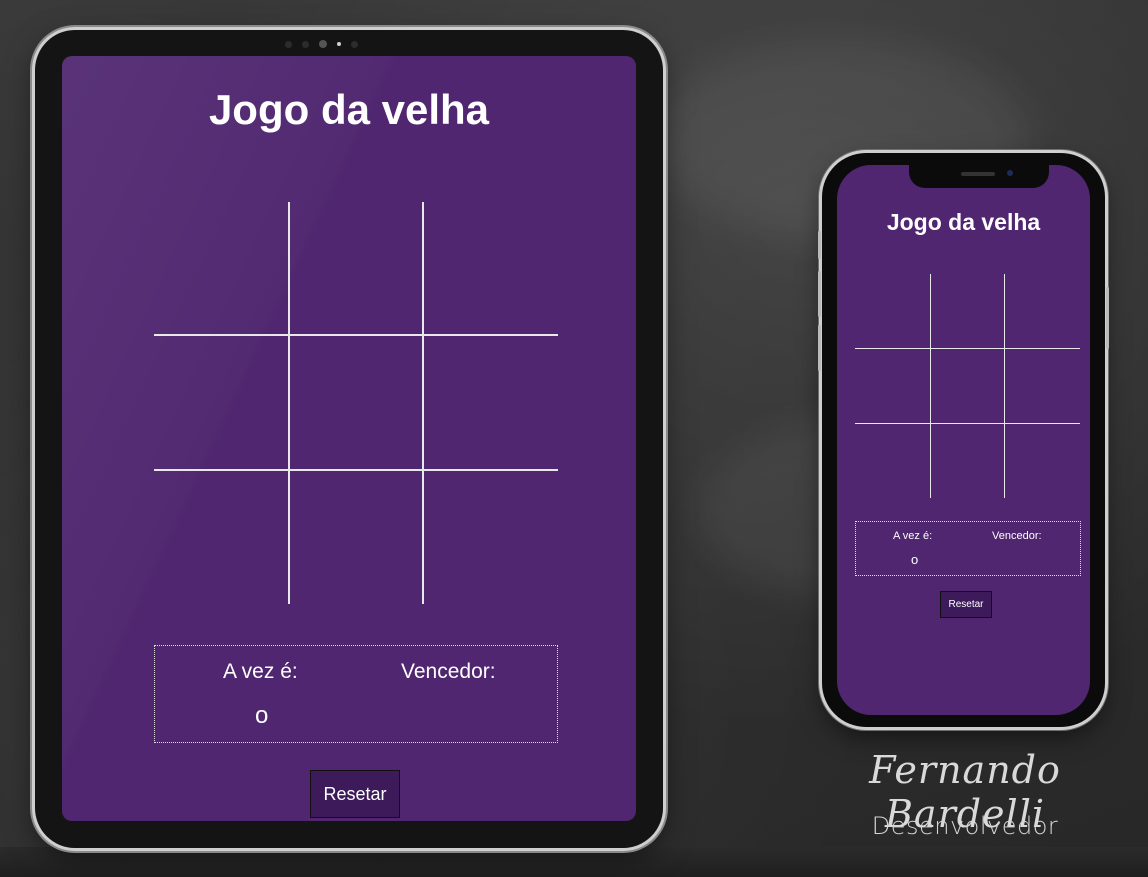 The height and width of the screenshot is (877, 1148). I want to click on speaker-grille, so click(978, 174).